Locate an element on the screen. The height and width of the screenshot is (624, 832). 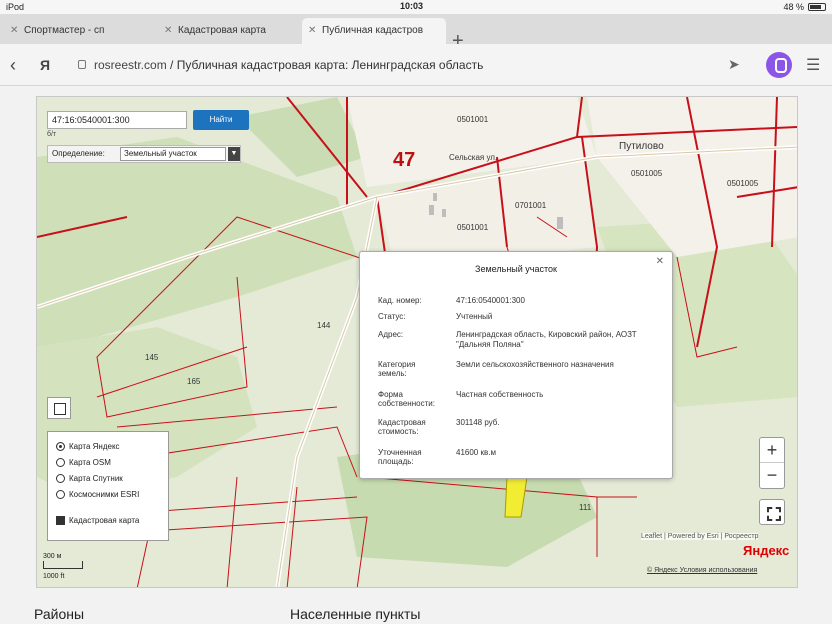
layer-yandex: Карта Яндекс is located at coordinates (88, 449).